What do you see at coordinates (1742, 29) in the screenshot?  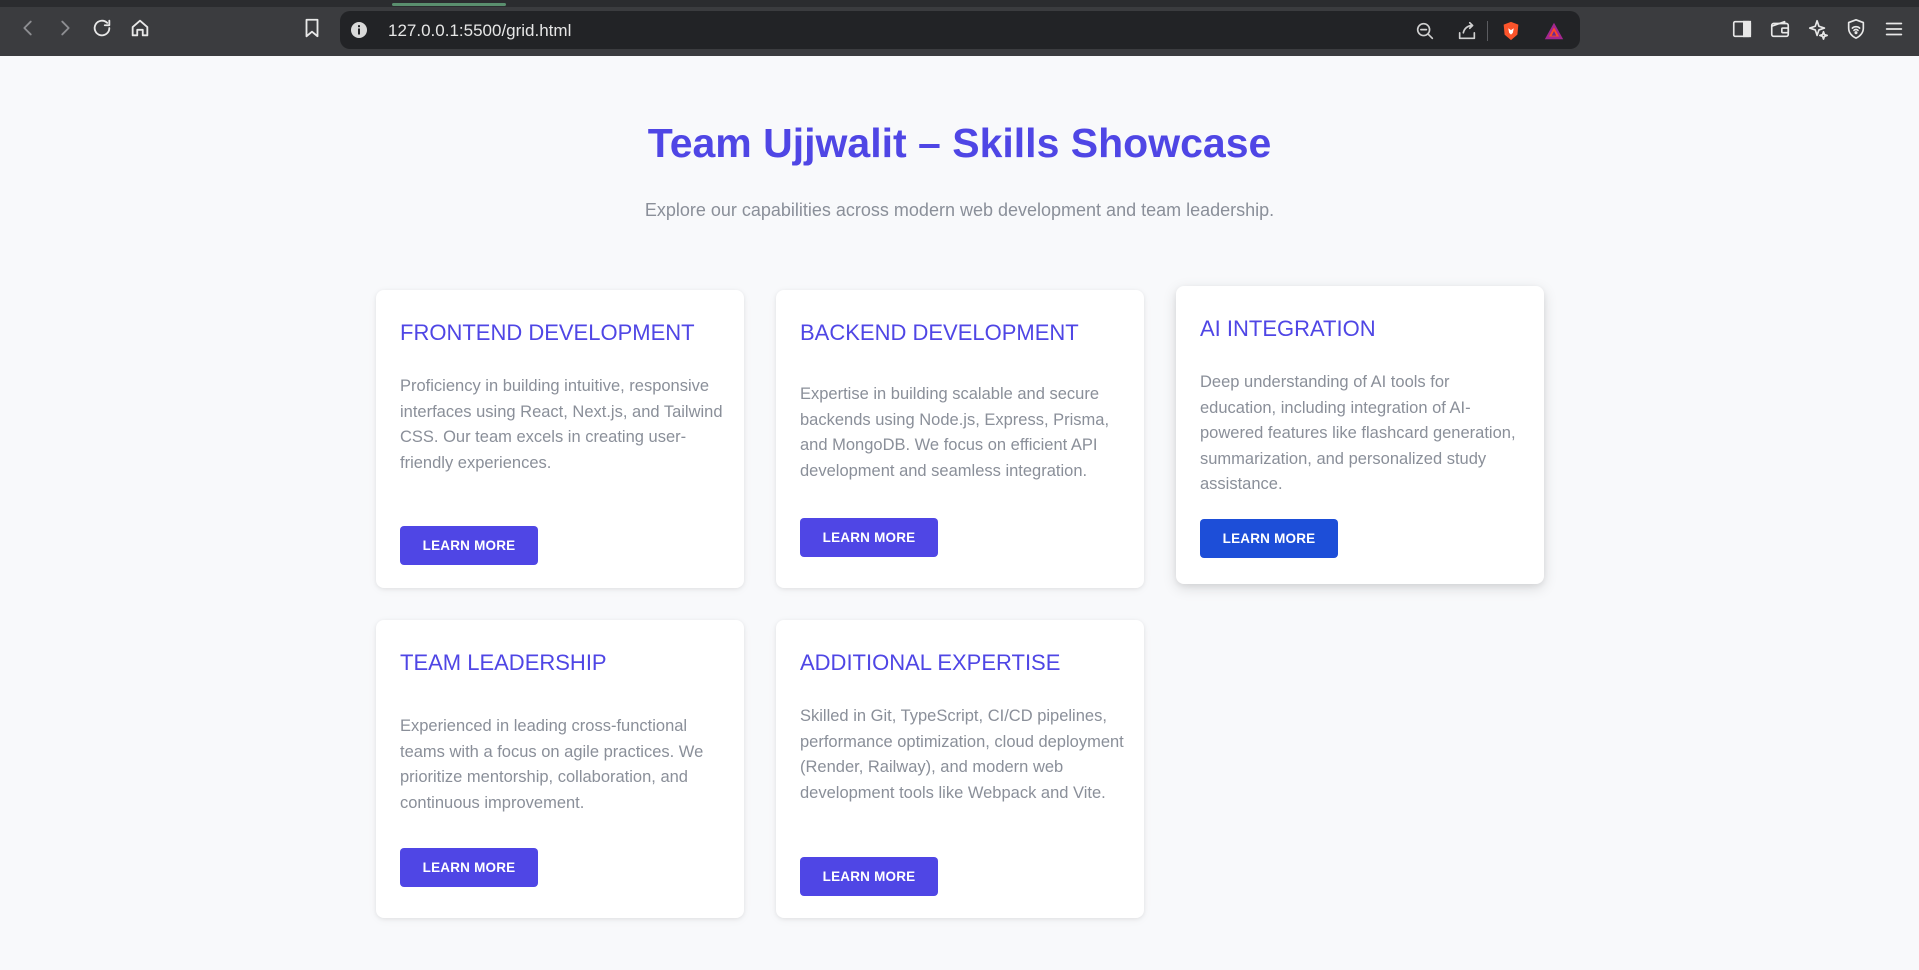 I see `sidebar-icon` at bounding box center [1742, 29].